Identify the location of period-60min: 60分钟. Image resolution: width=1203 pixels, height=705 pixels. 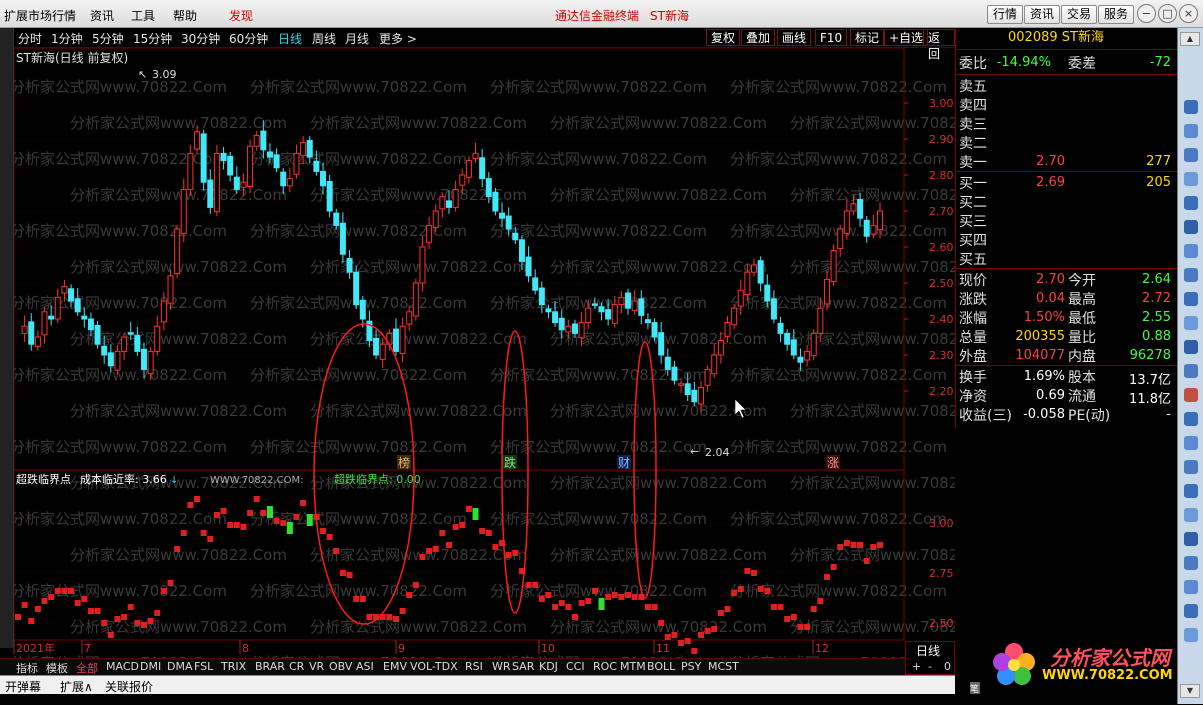
(248, 38).